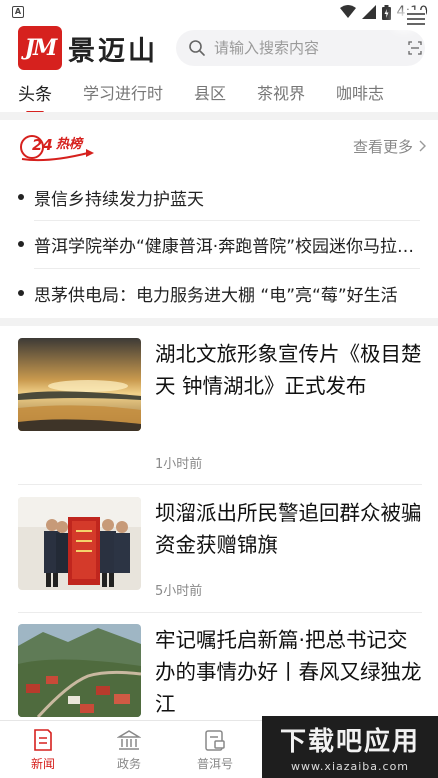 The width and height of the screenshot is (438, 778). What do you see at coordinates (386, 12) in the screenshot?
I see `battery-icon` at bounding box center [386, 12].